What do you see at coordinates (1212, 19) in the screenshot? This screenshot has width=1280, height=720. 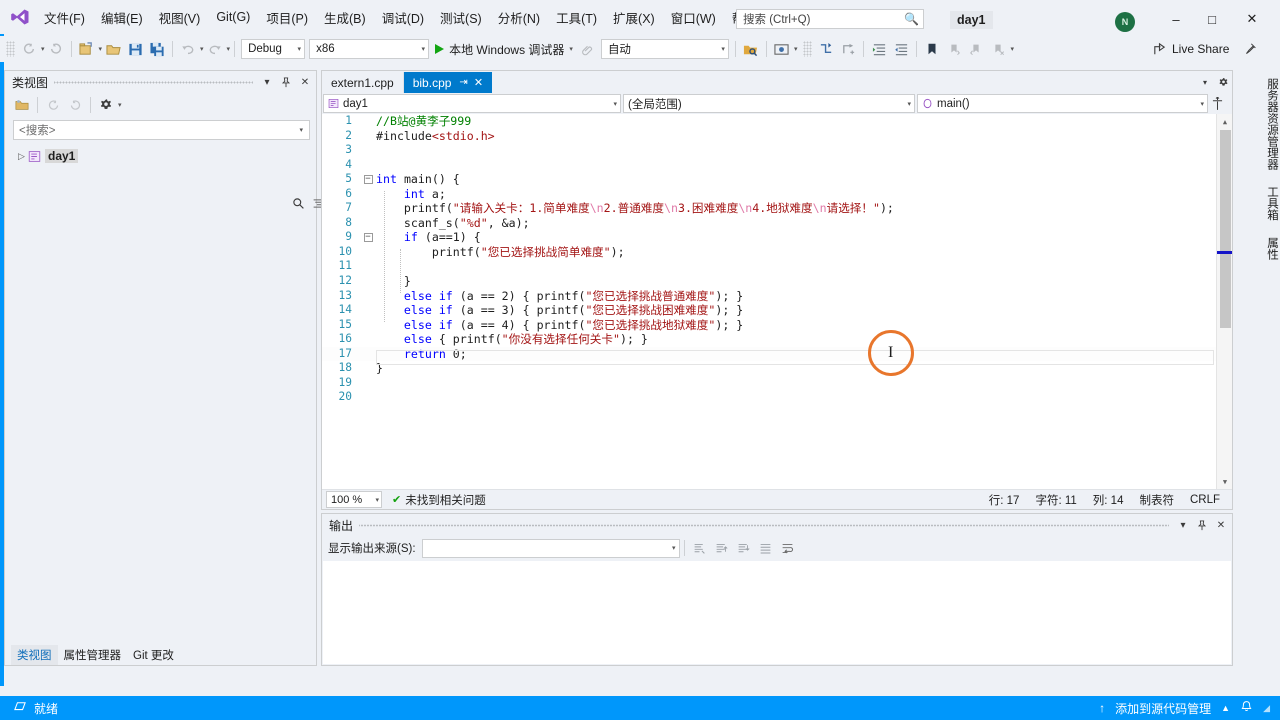 I see `maximize-button: □` at bounding box center [1212, 19].